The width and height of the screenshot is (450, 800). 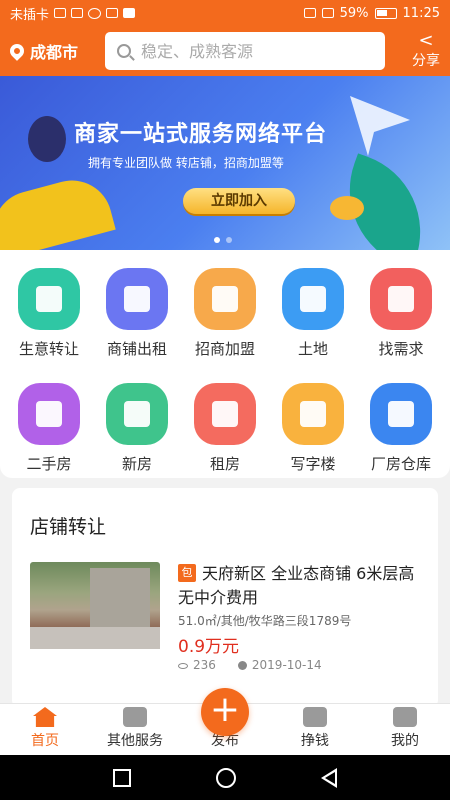 What do you see at coordinates (187, 573) in the screenshot?
I see `package-badge: 包` at bounding box center [187, 573].